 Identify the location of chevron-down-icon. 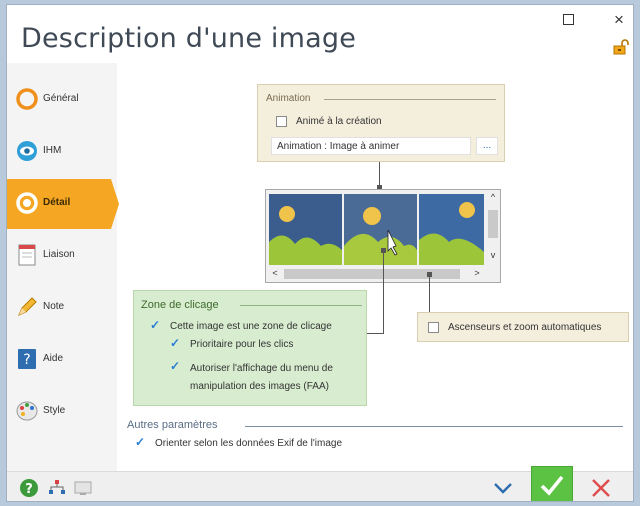
(503, 488).